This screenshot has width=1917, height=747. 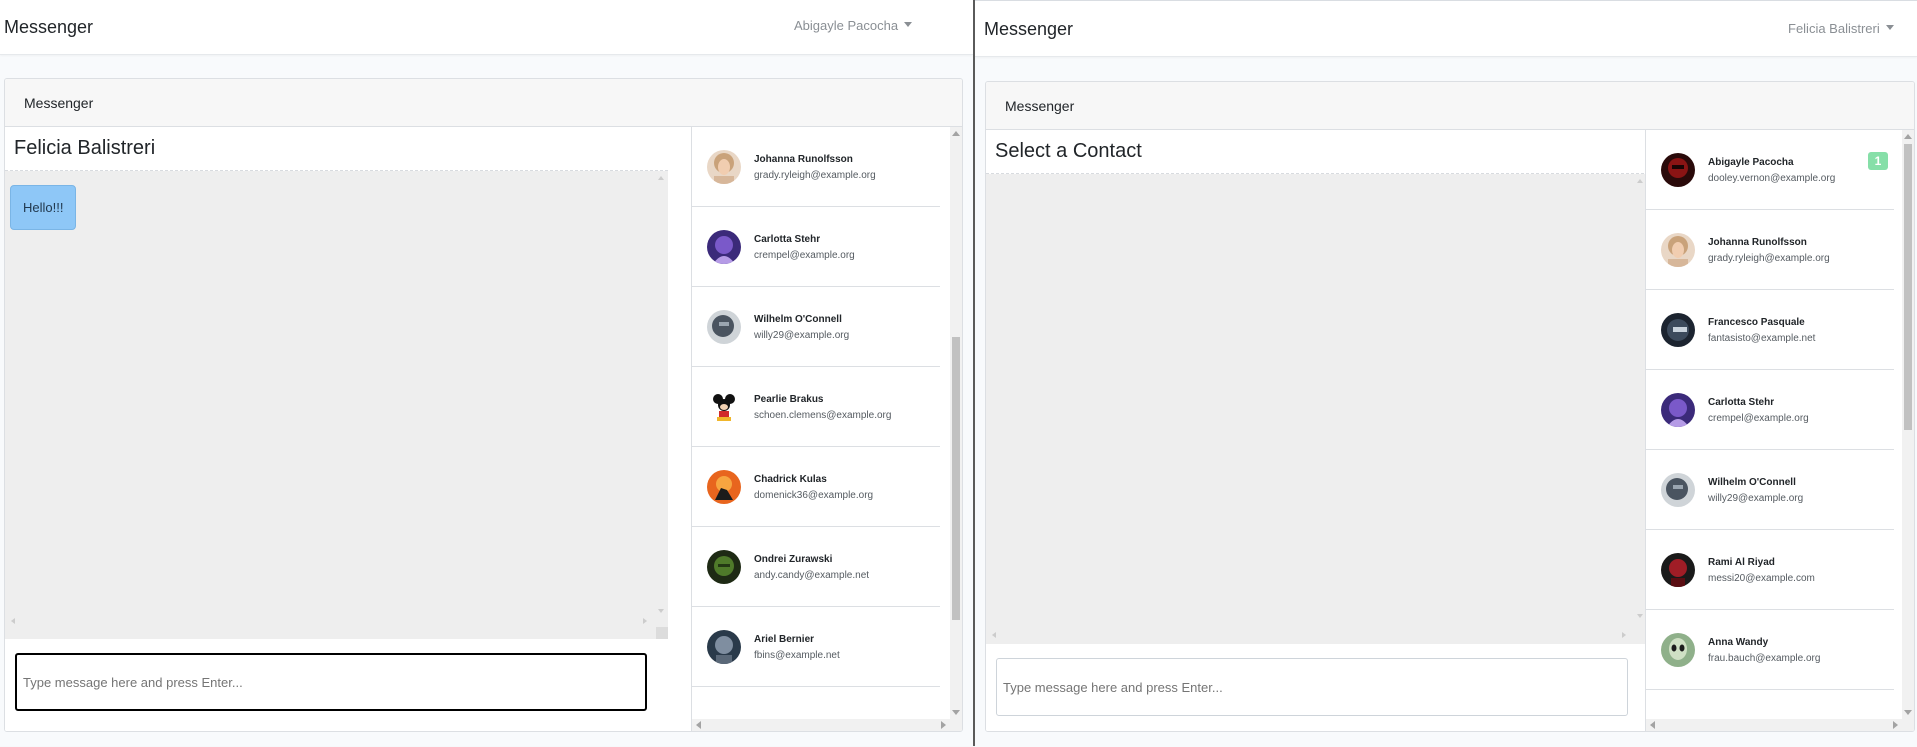 I want to click on contact-name: Ariel Bernier, so click(x=784, y=639).